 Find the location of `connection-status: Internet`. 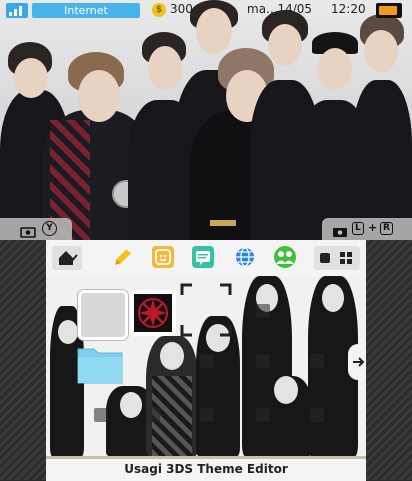

connection-status: Internet is located at coordinates (86, 10).